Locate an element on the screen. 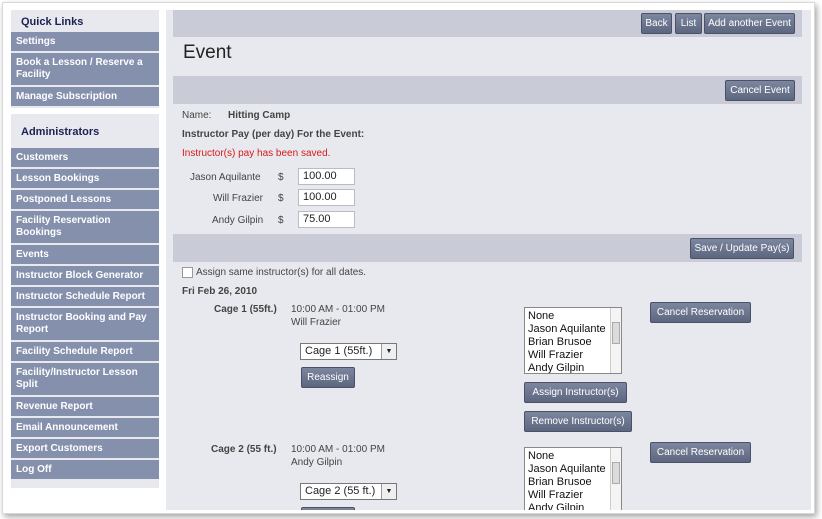 Image resolution: width=822 pixels, height=519 pixels. cage-select: Cage 2 (55 ft.) ▼ is located at coordinates (348, 491).